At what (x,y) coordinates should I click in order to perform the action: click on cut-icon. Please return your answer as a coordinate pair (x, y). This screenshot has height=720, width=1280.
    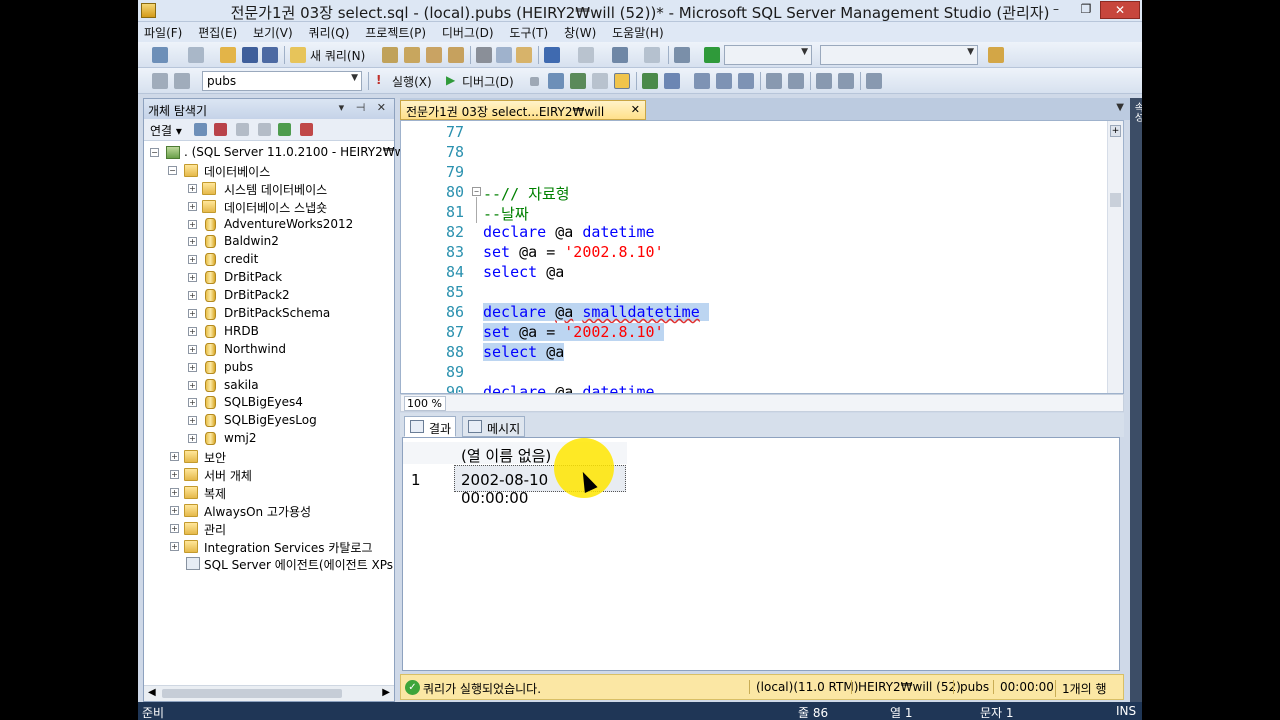
    Looking at the image, I should click on (484, 55).